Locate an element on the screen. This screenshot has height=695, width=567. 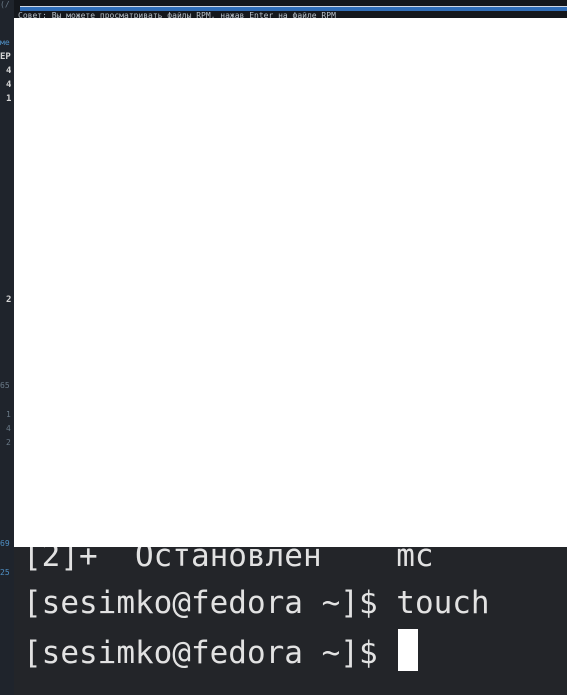
fragment-text: 65 is located at coordinates (5, 385).